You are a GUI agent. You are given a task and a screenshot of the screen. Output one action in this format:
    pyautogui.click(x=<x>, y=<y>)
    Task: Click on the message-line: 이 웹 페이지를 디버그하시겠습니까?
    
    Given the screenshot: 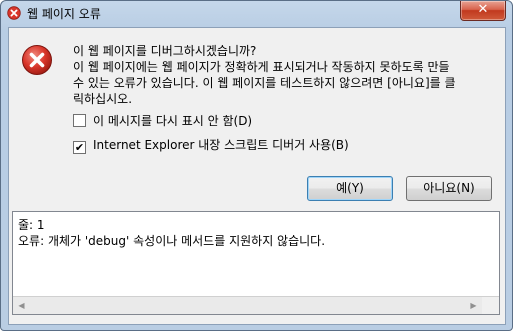 What is the action you would take?
    pyautogui.click(x=165, y=51)
    